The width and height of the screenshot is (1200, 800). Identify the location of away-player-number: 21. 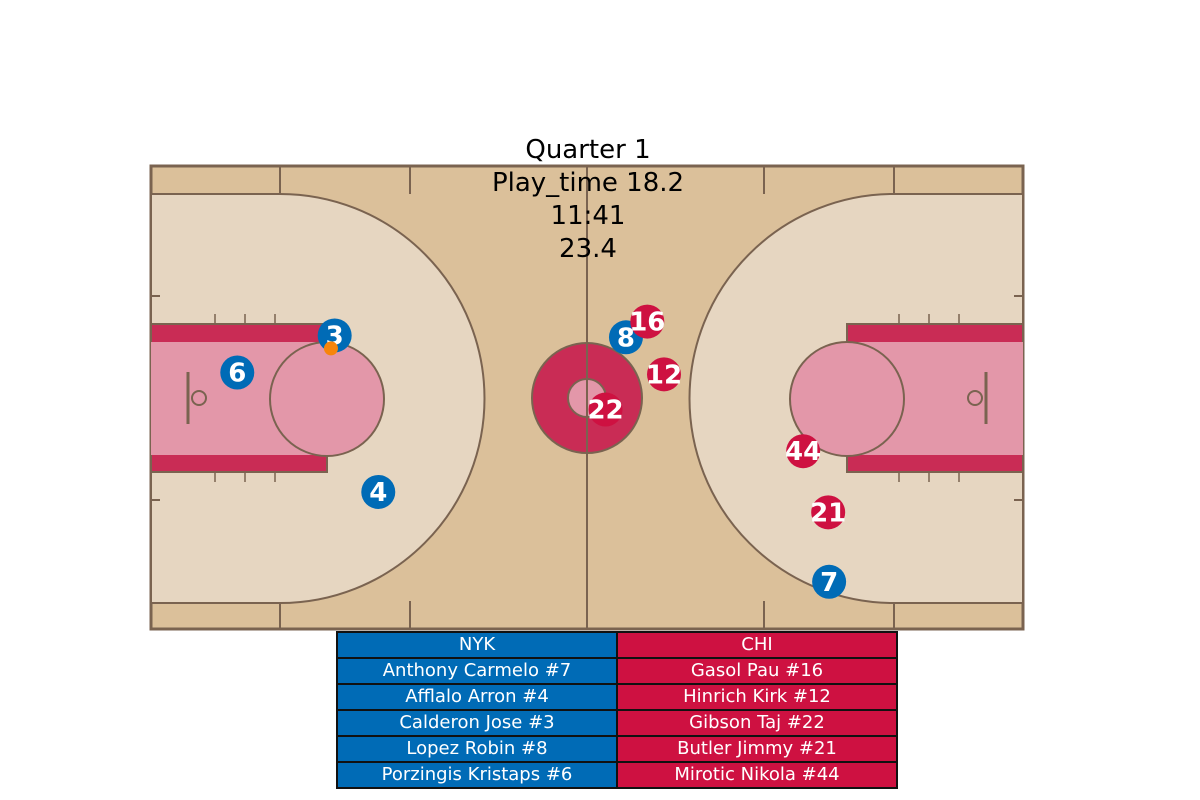
(828, 513).